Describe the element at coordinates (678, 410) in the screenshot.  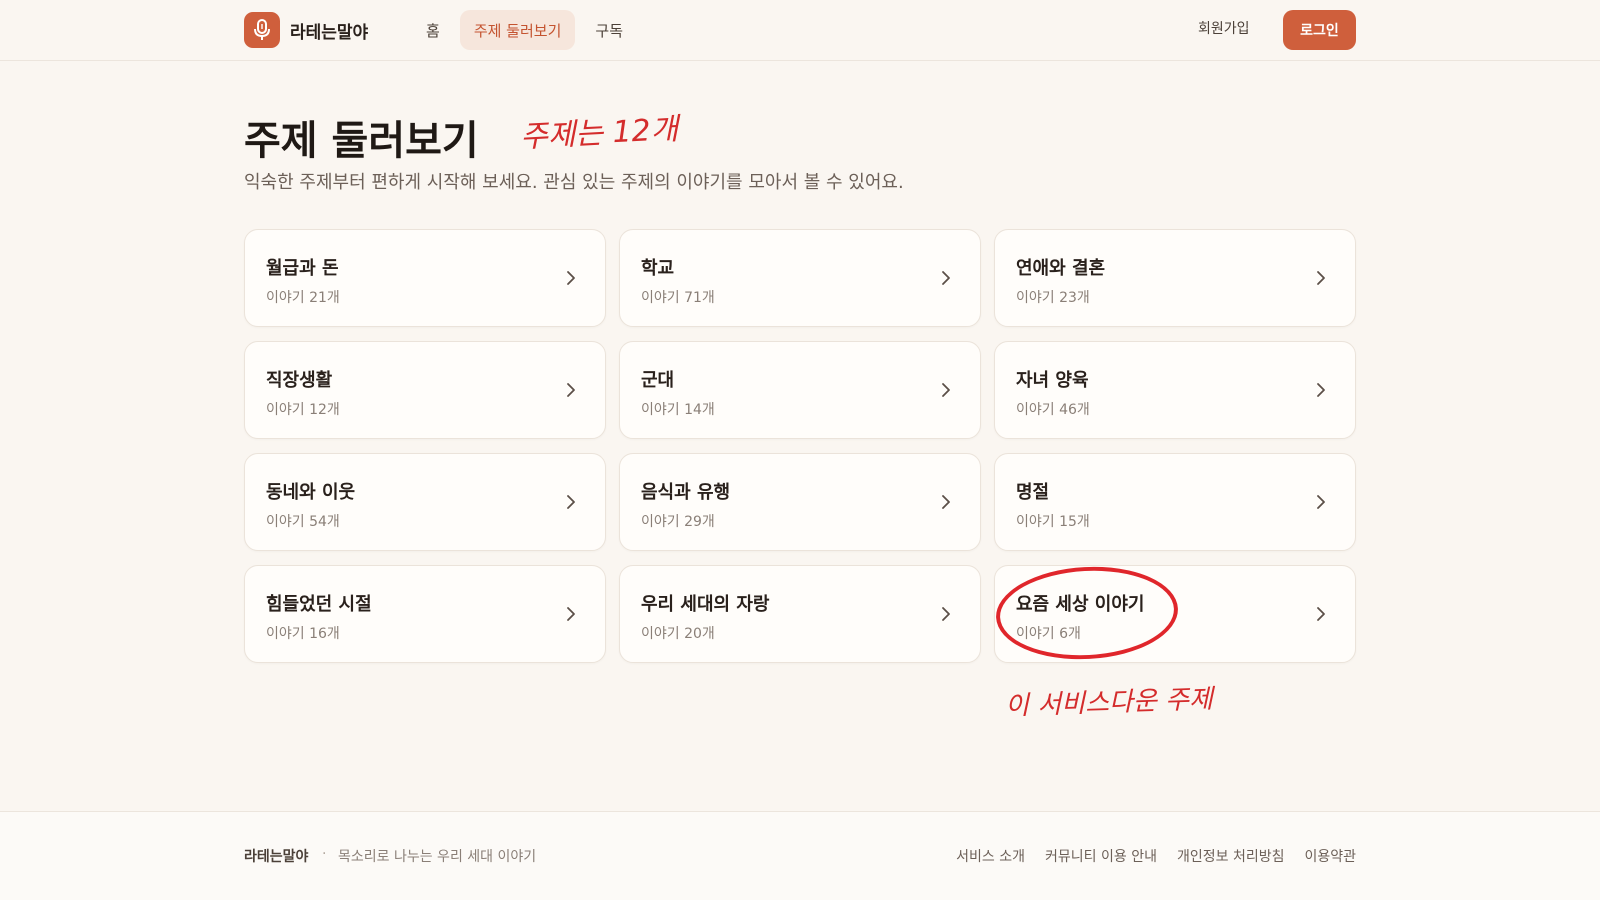
I see `topic-story-count: 이야기 14개` at that location.